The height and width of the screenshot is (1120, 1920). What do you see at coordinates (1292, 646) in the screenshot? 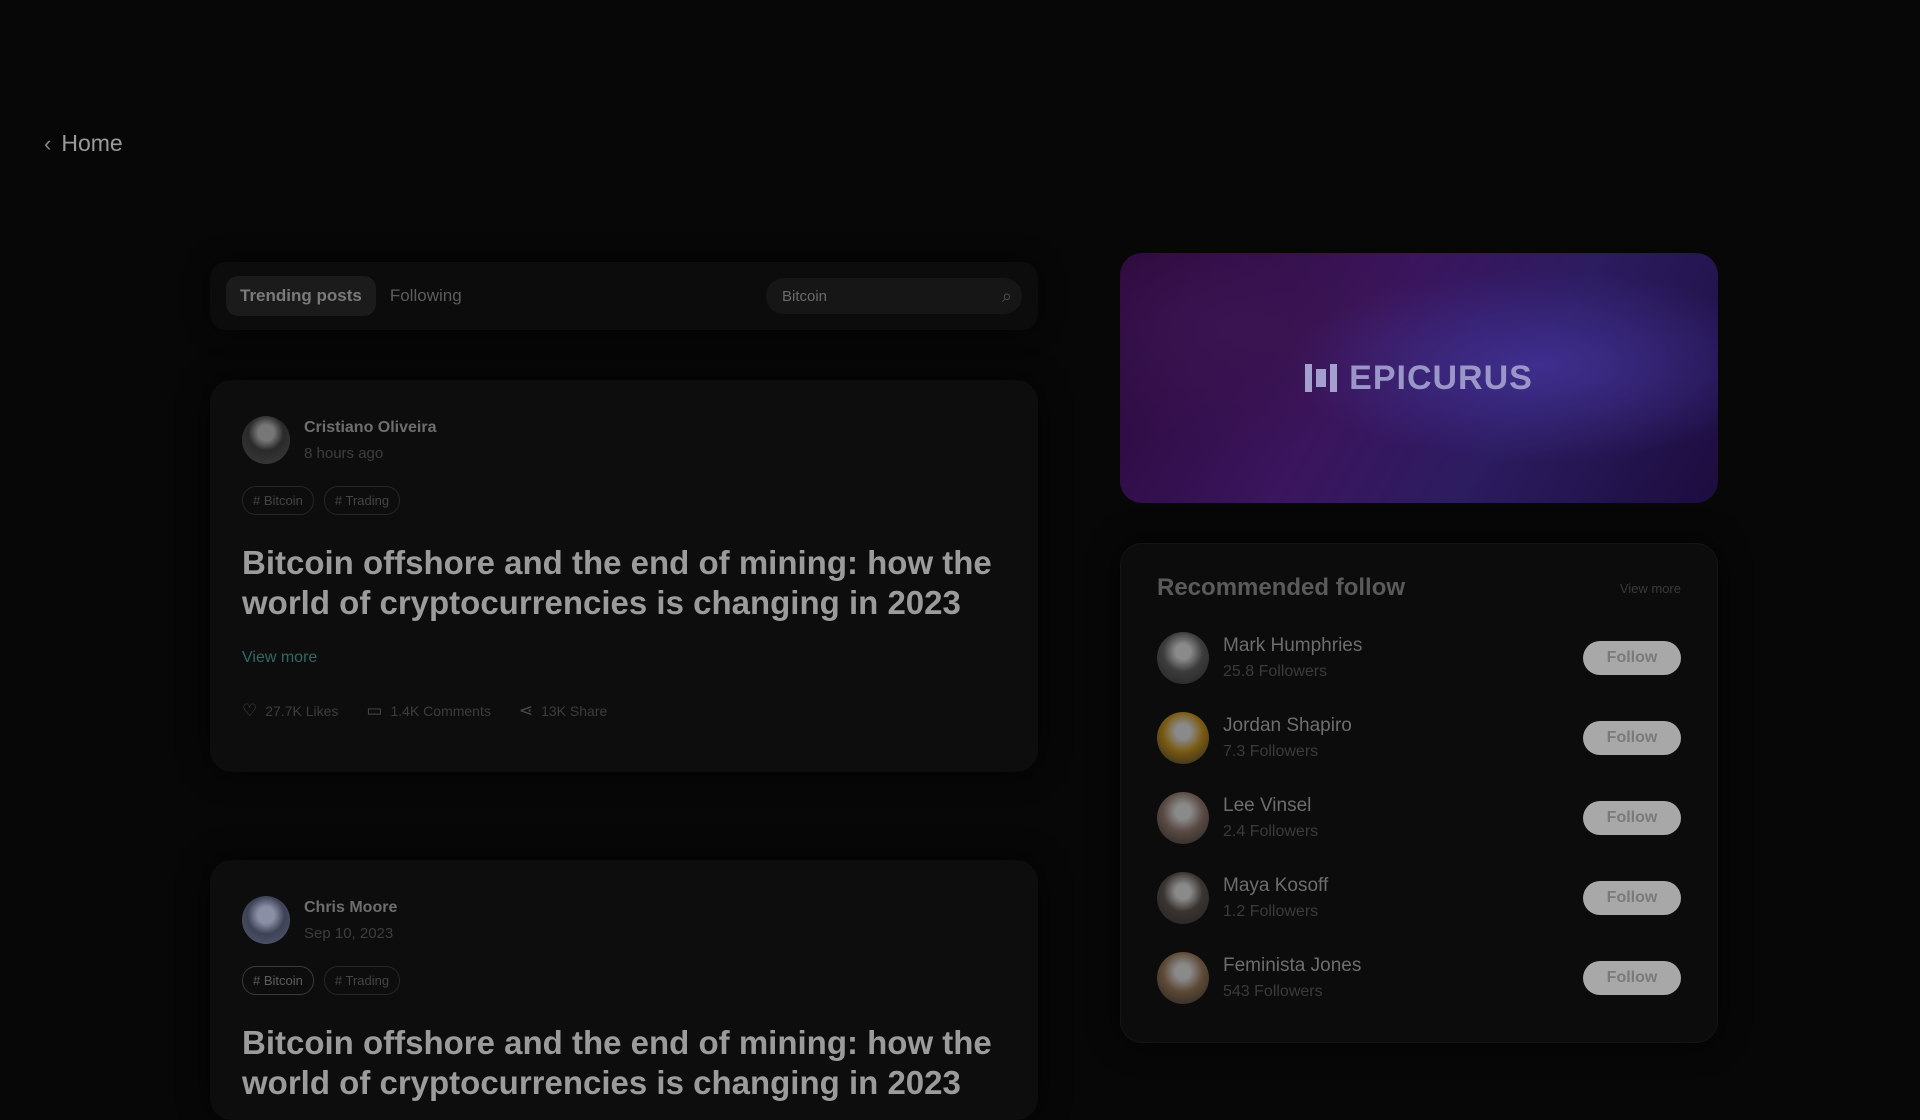
I see `person-name: Mark Humphries` at bounding box center [1292, 646].